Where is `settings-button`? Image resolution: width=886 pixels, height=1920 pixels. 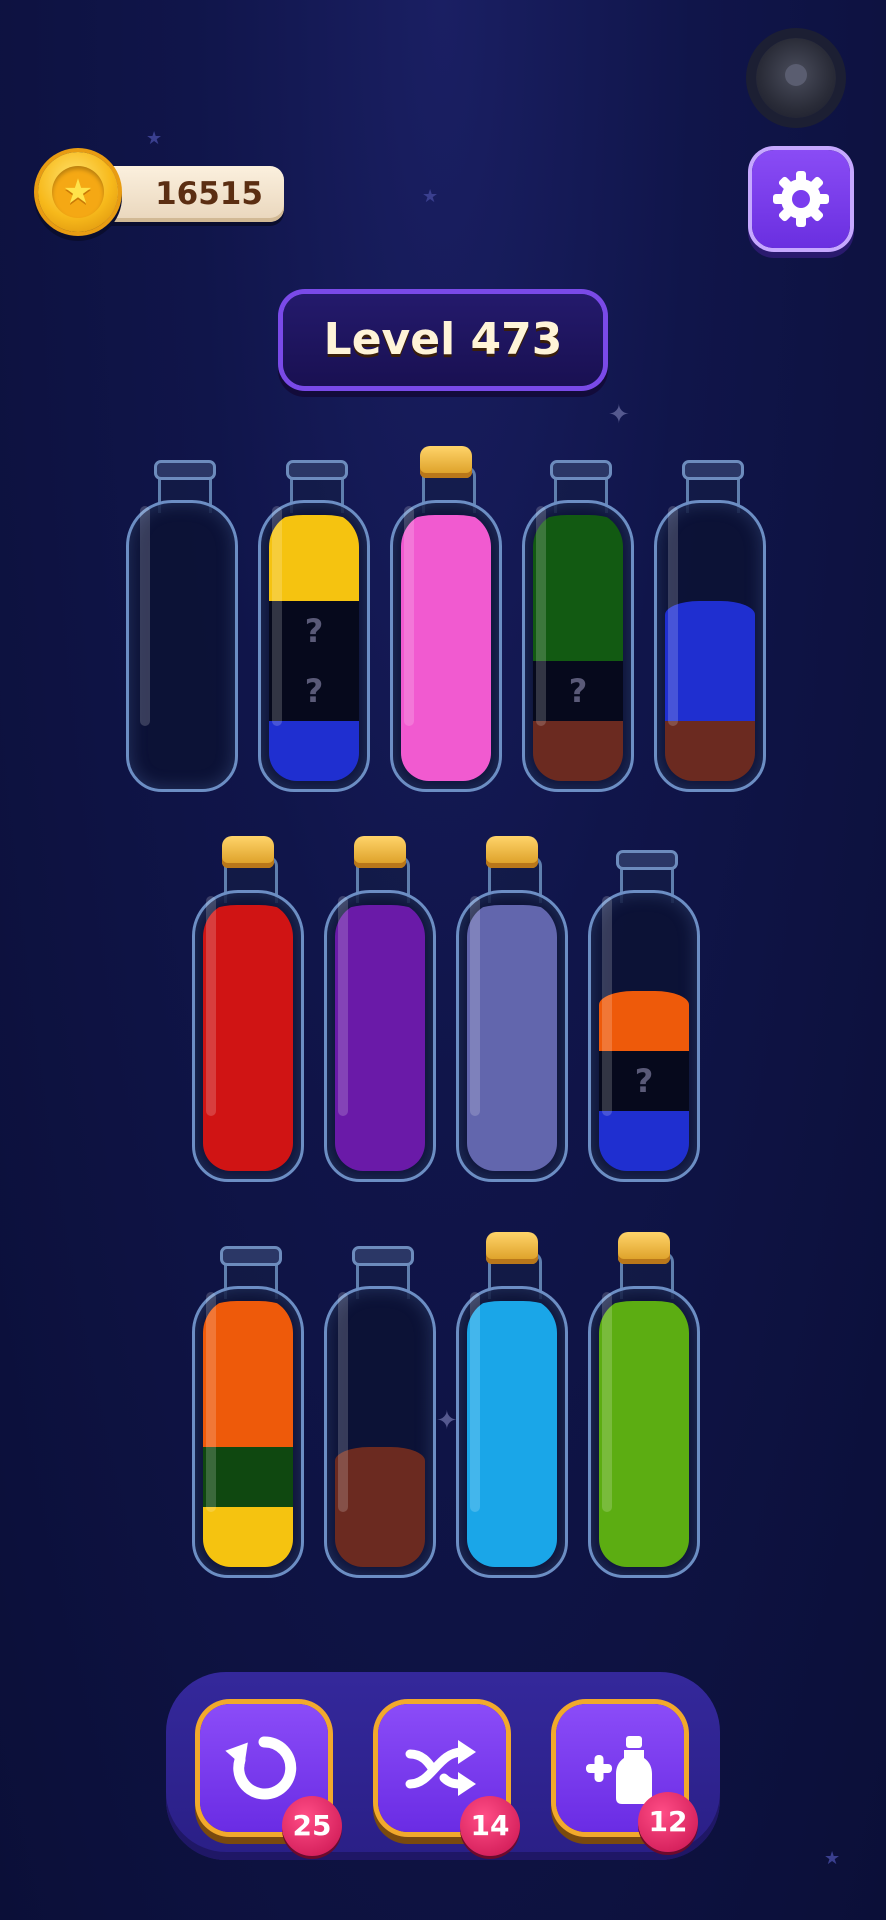 settings-button is located at coordinates (801, 199).